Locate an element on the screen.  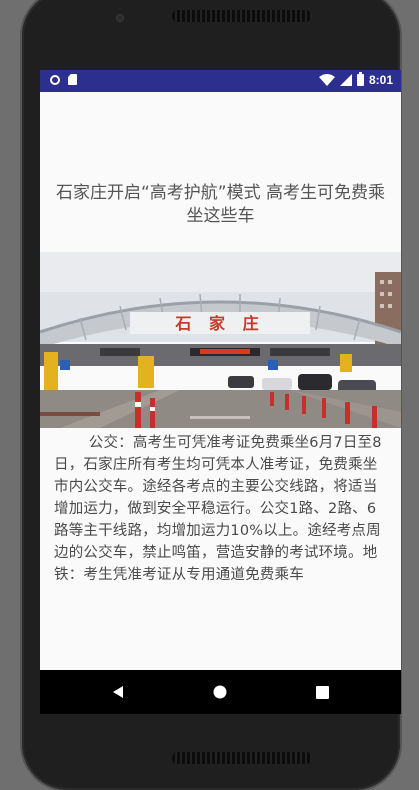
battery-icon is located at coordinates (360, 79).